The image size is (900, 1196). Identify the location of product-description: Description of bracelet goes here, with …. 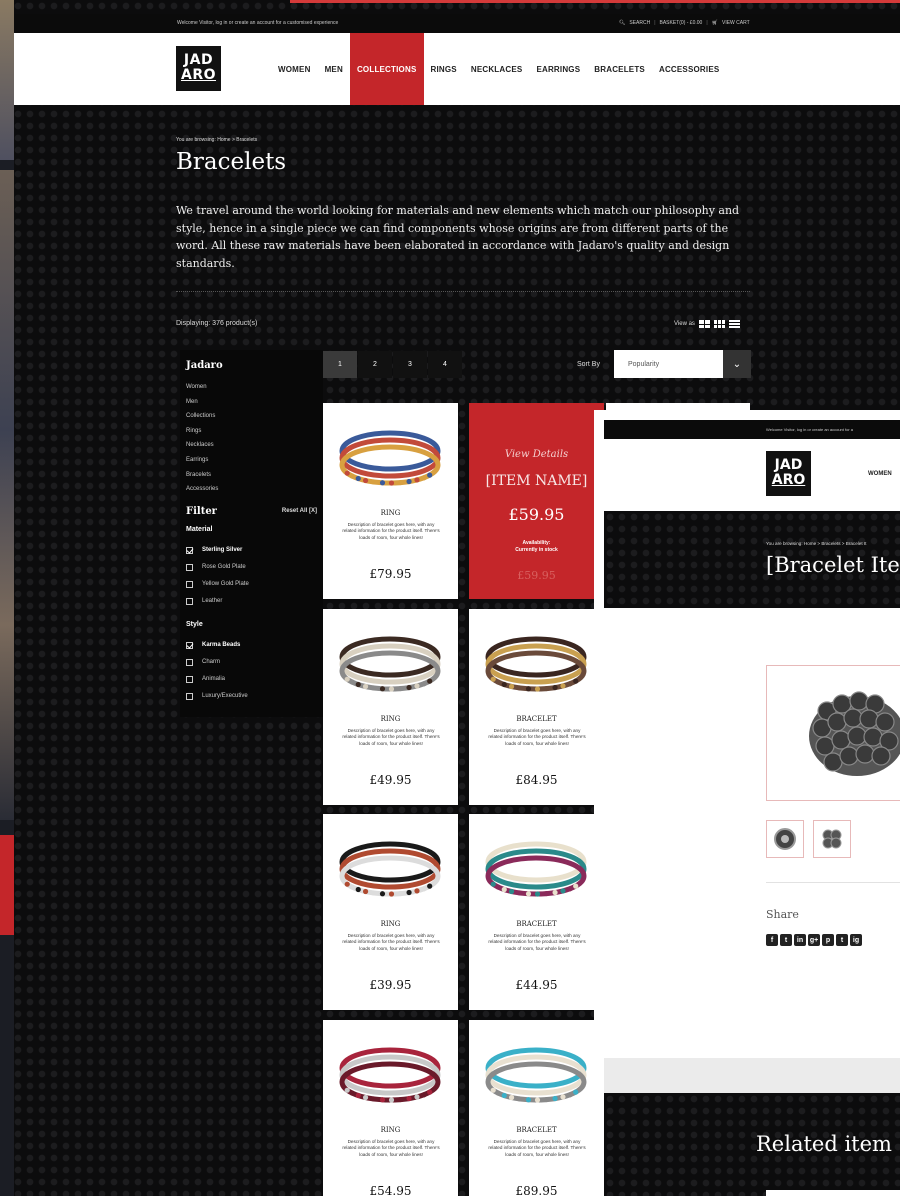
(391, 942).